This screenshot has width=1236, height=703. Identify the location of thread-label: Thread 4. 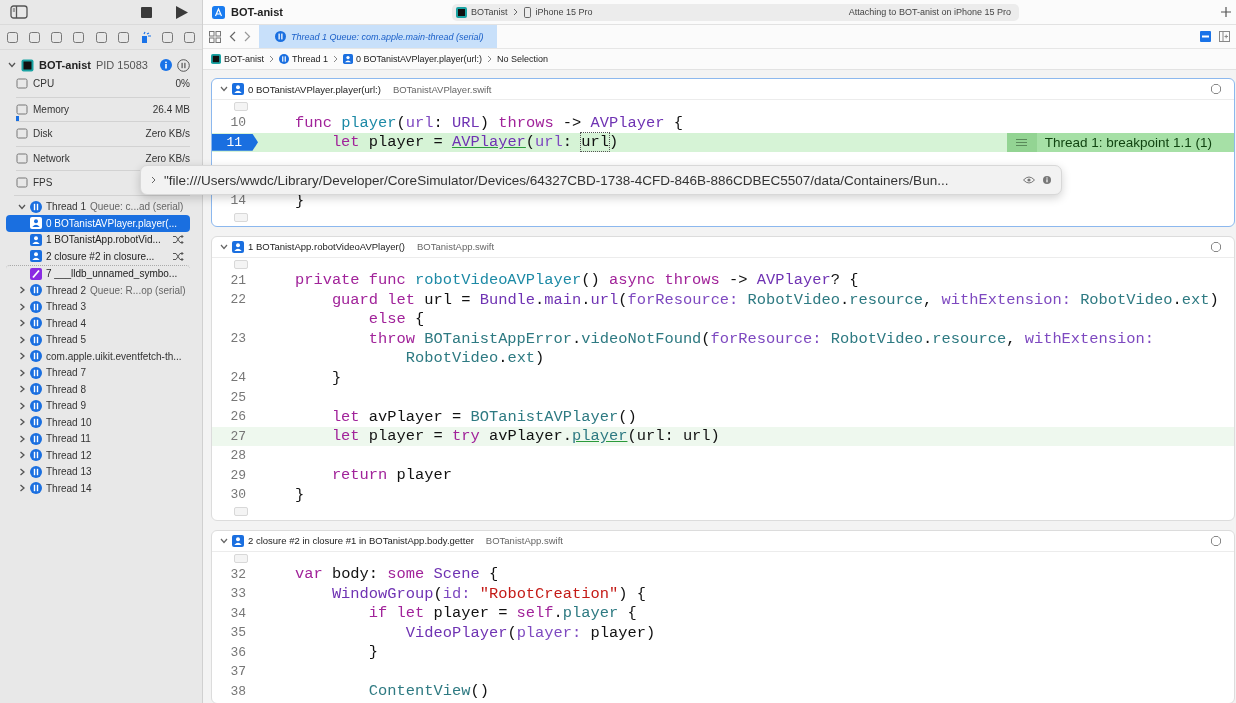
(66, 323).